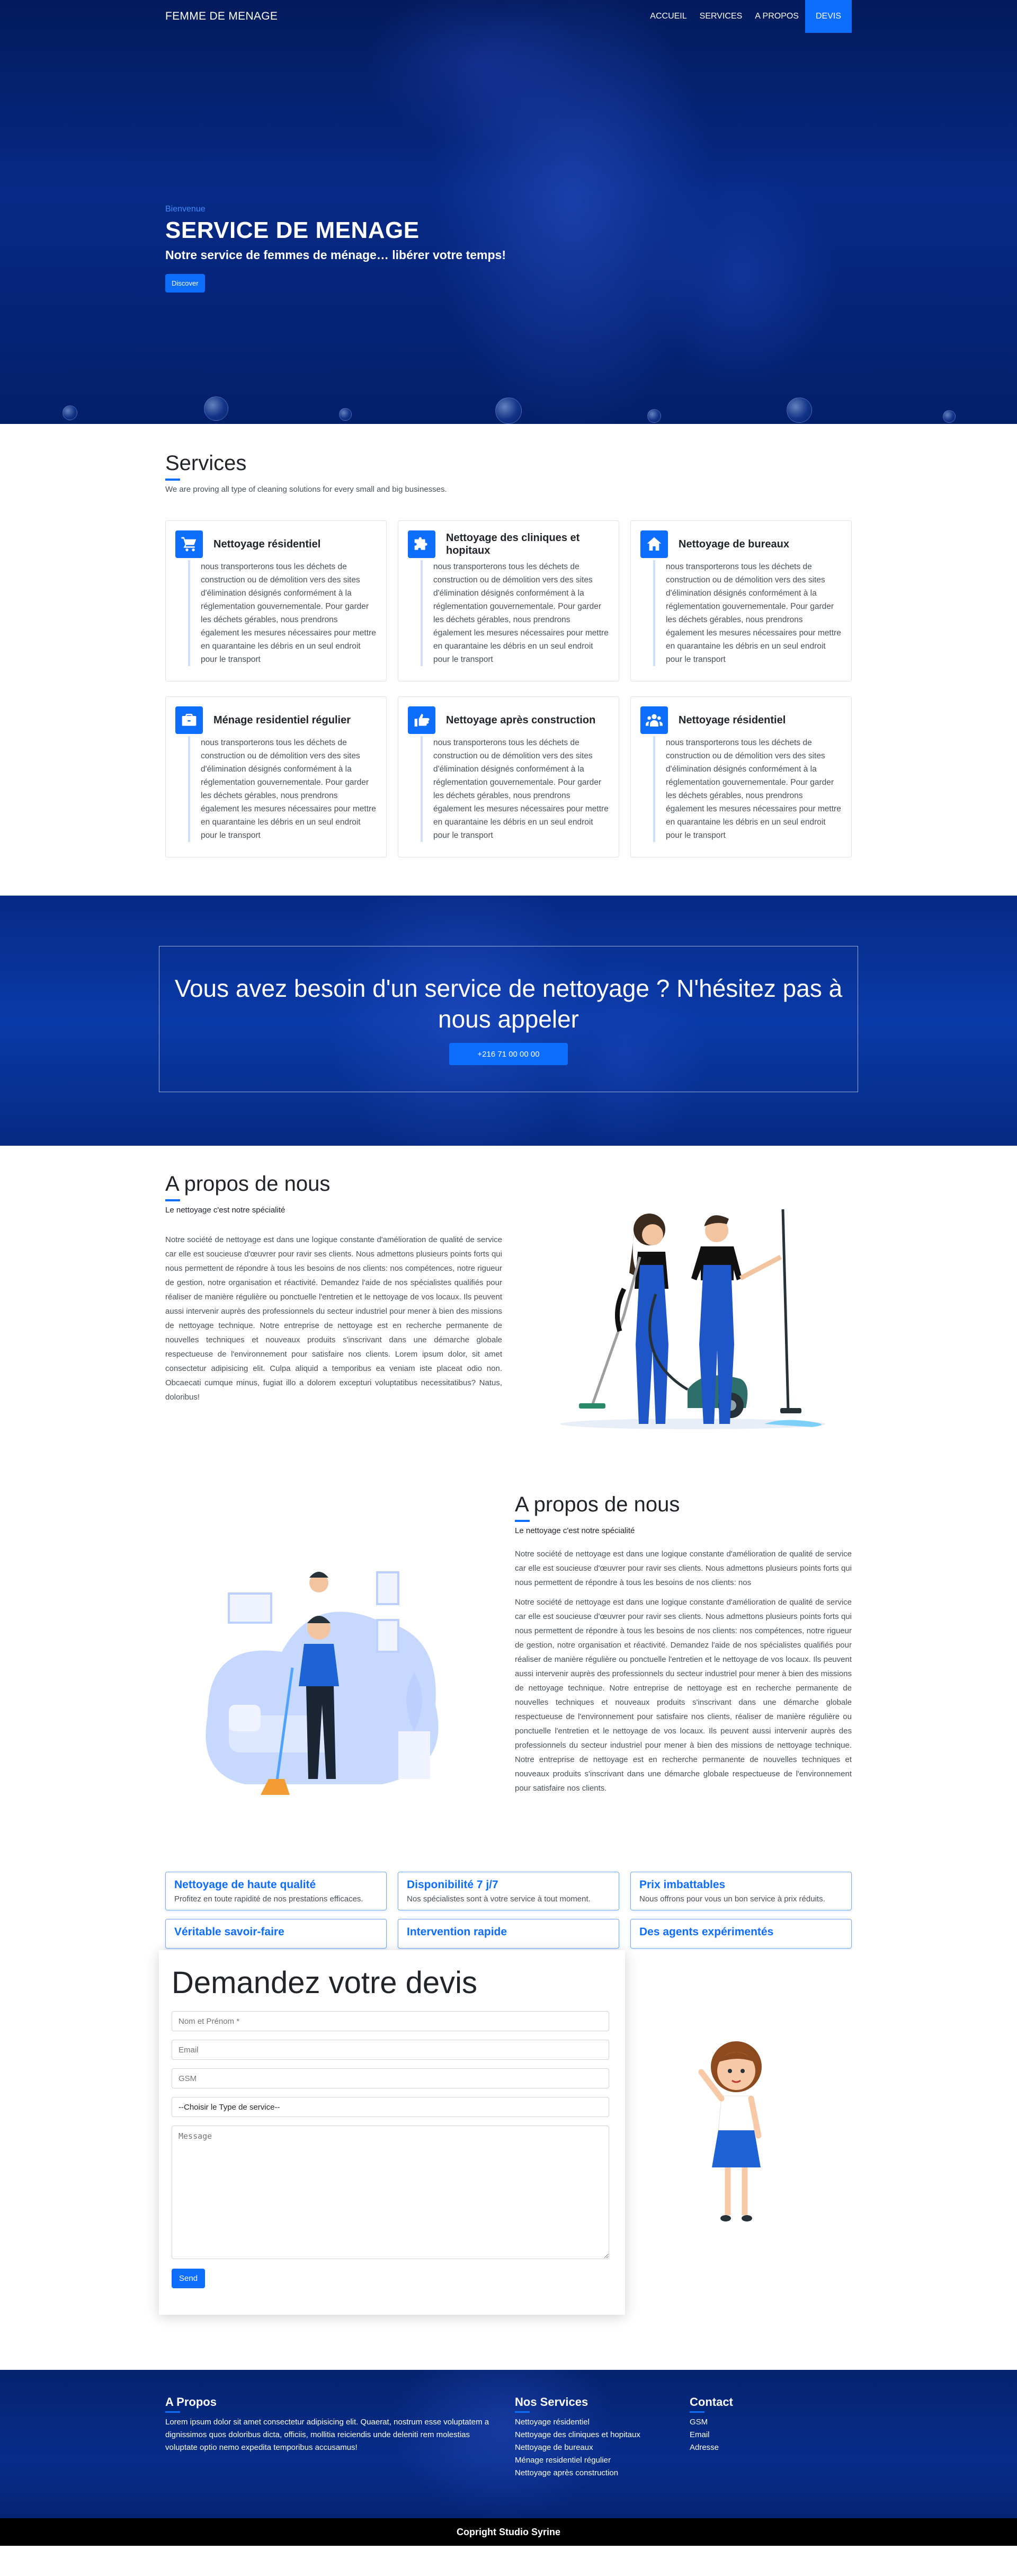 This screenshot has height=2576, width=1017. I want to click on footer-about-title: A Propos, so click(191, 2402).